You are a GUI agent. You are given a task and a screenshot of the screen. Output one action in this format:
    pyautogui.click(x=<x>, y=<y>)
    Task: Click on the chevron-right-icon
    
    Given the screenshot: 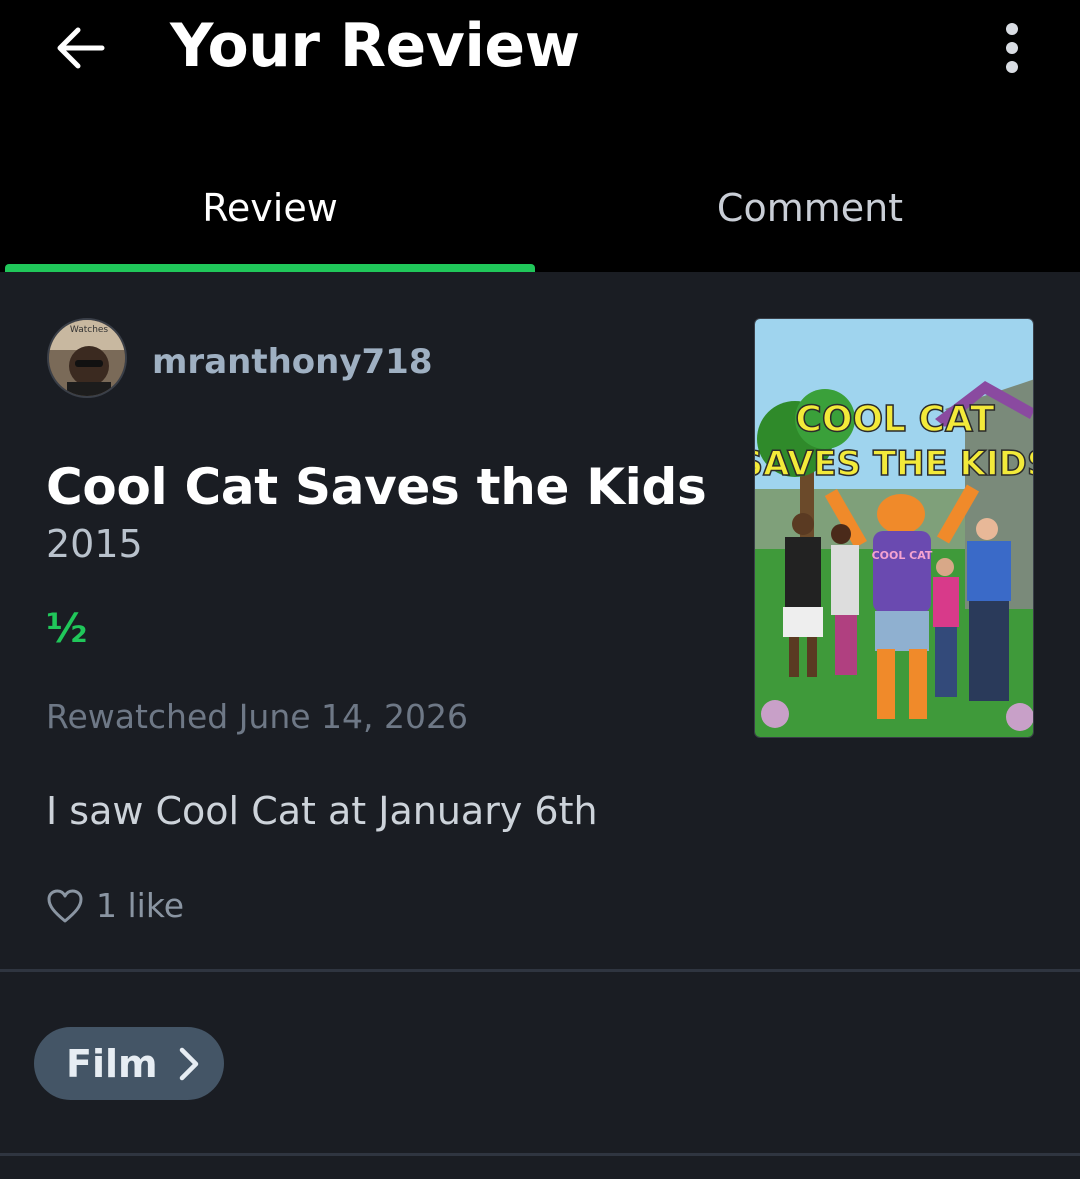 What is the action you would take?
    pyautogui.click(x=188, y=1063)
    